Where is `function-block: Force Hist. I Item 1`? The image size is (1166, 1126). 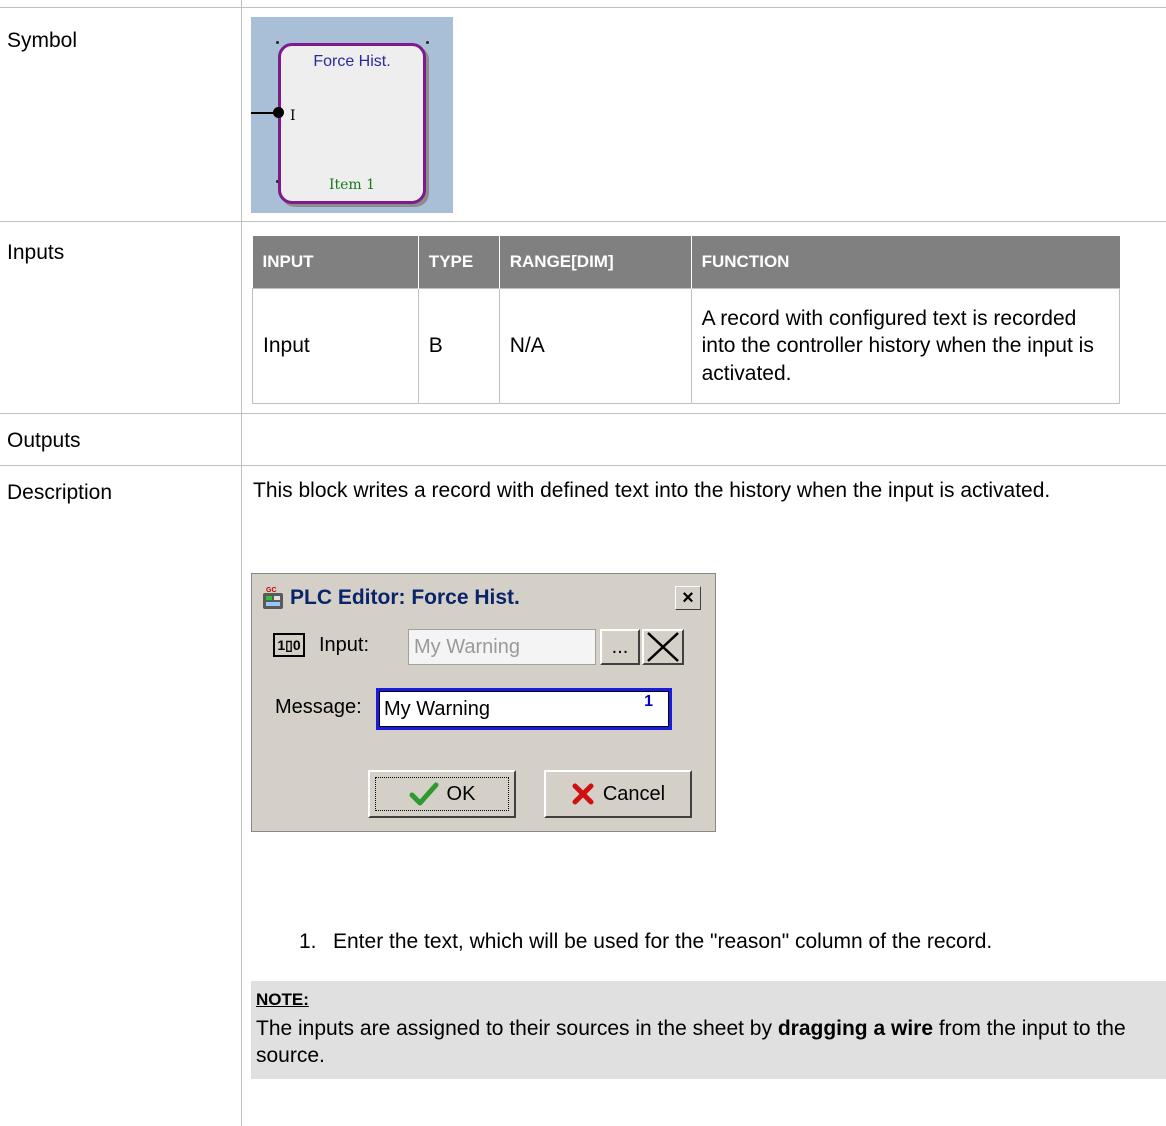 function-block: Force Hist. I Item 1 is located at coordinates (352, 123).